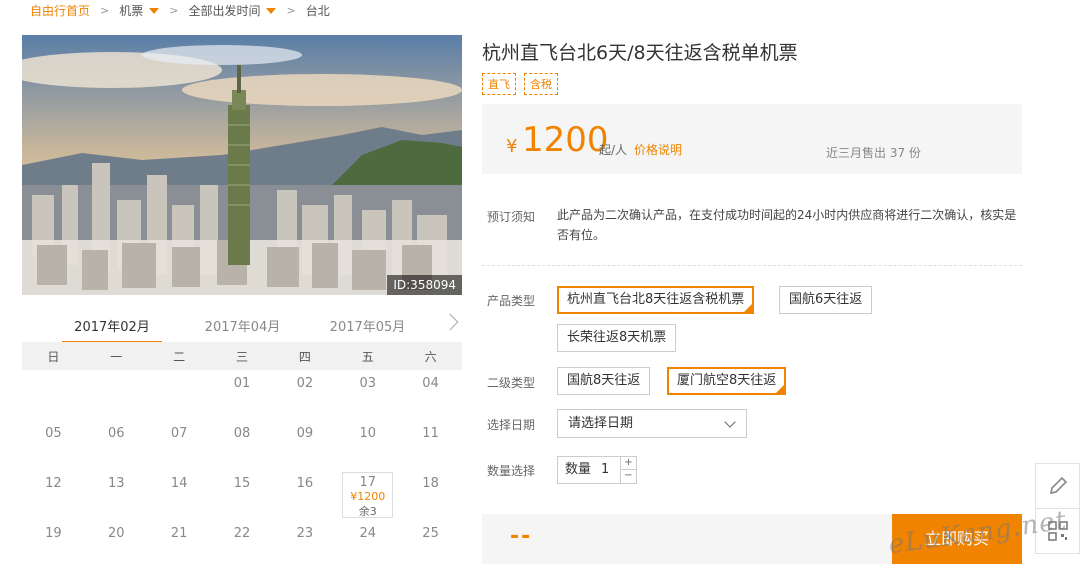 The image size is (1092, 573). I want to click on product-type-label: 产品类型, so click(511, 301).